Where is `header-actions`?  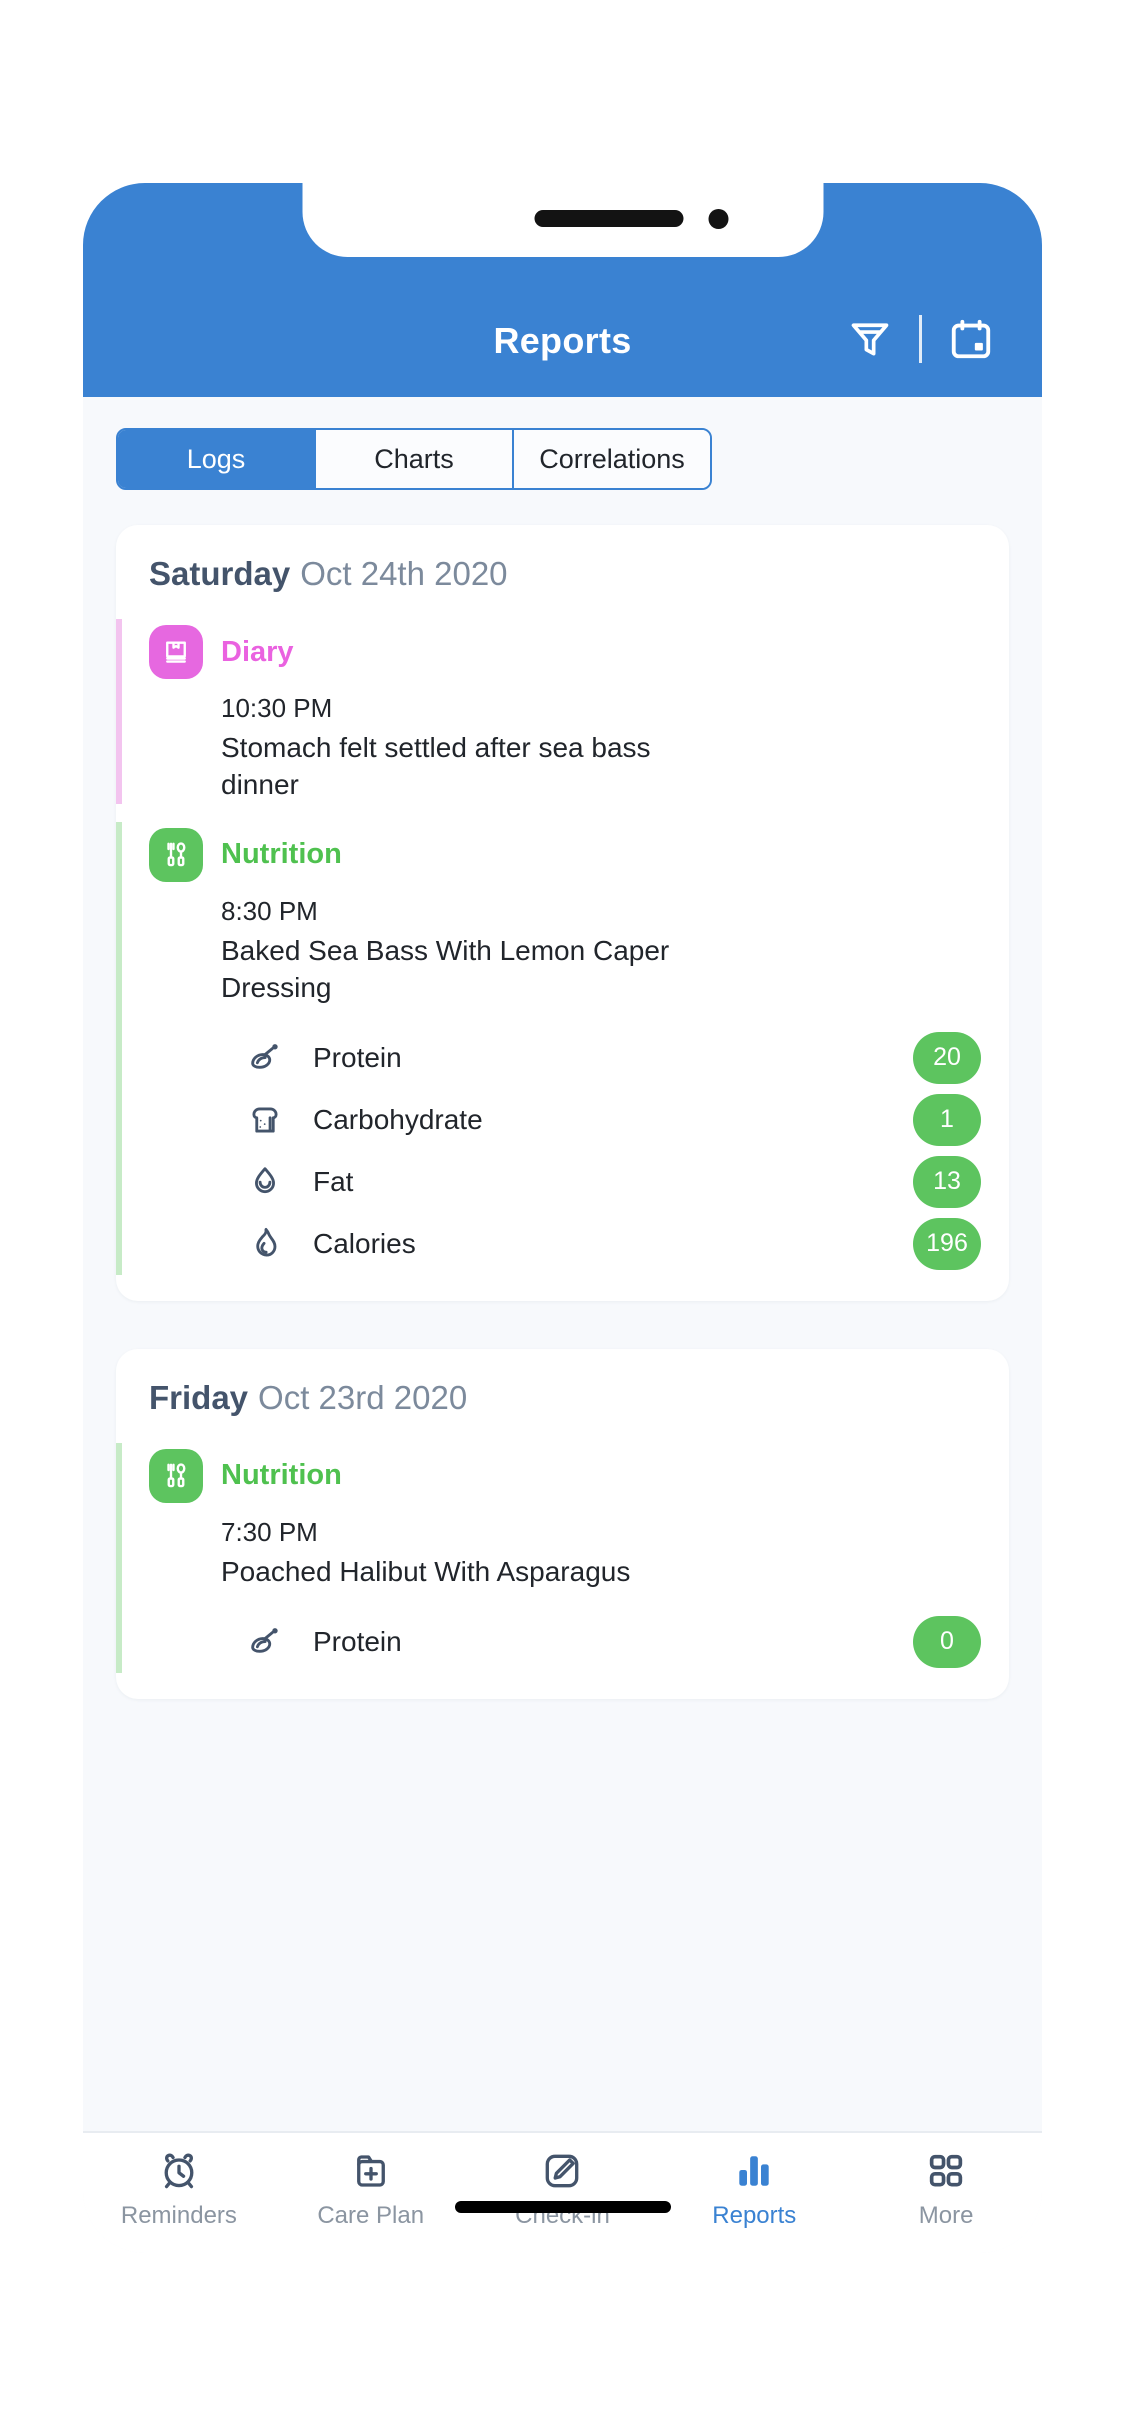
header-actions is located at coordinates (920, 339).